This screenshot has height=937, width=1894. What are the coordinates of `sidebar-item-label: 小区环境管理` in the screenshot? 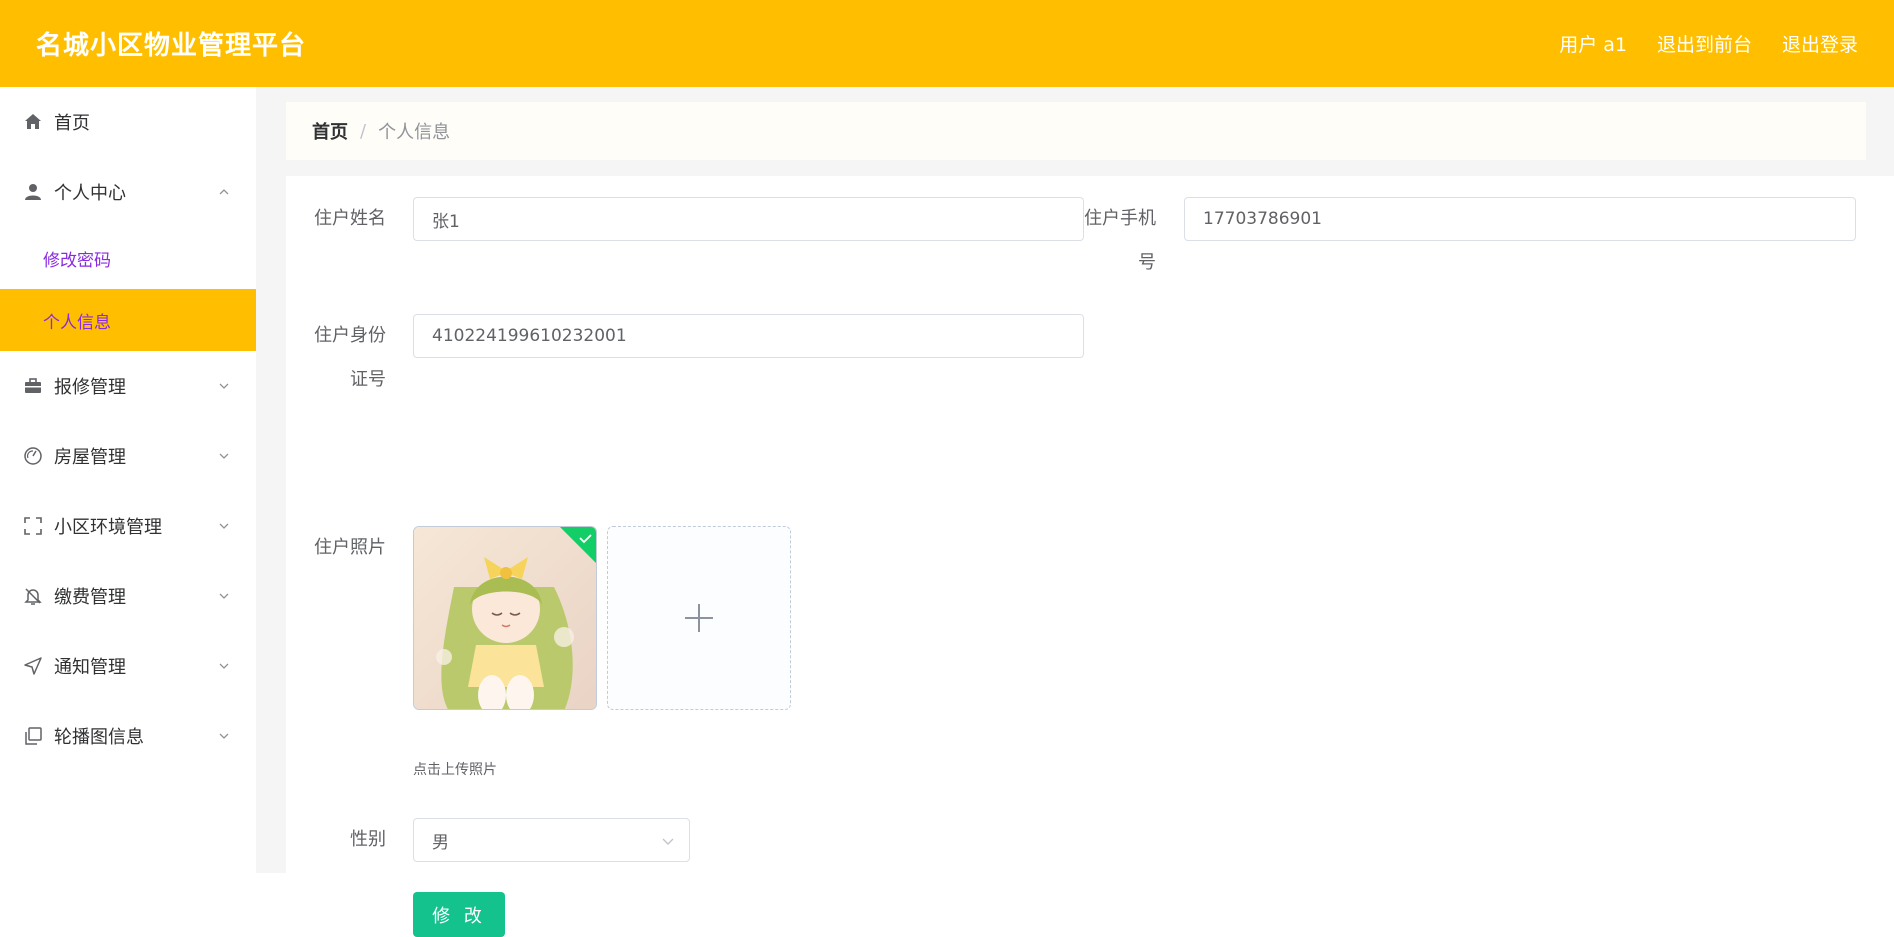 It's located at (108, 527).